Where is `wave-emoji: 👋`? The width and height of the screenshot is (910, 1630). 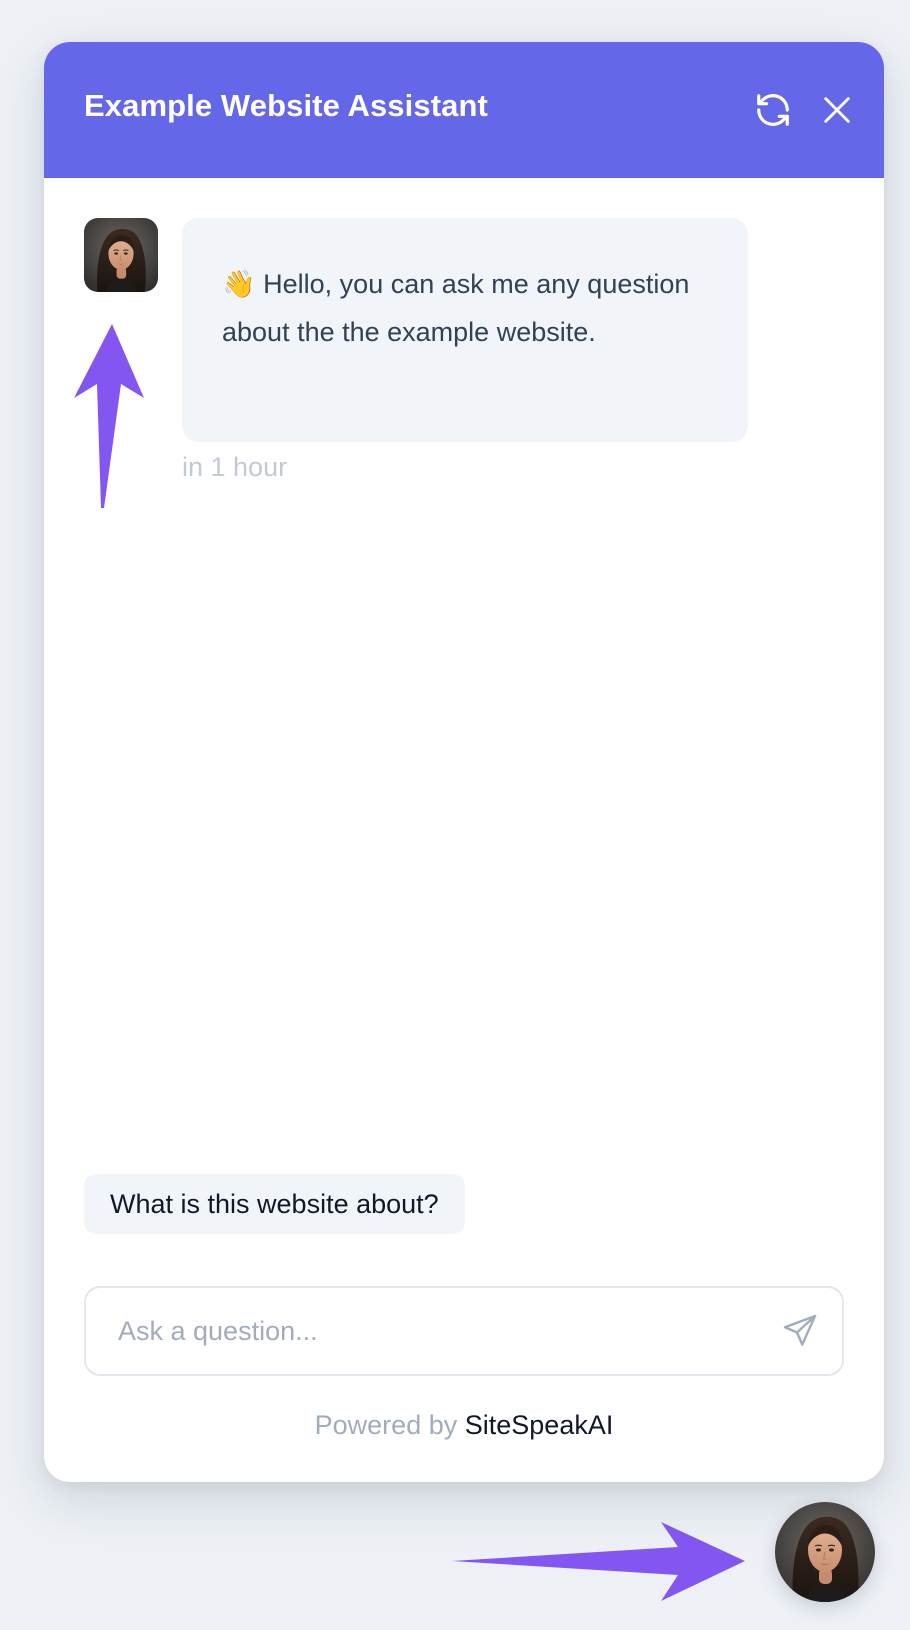
wave-emoji: 👋 is located at coordinates (239, 284).